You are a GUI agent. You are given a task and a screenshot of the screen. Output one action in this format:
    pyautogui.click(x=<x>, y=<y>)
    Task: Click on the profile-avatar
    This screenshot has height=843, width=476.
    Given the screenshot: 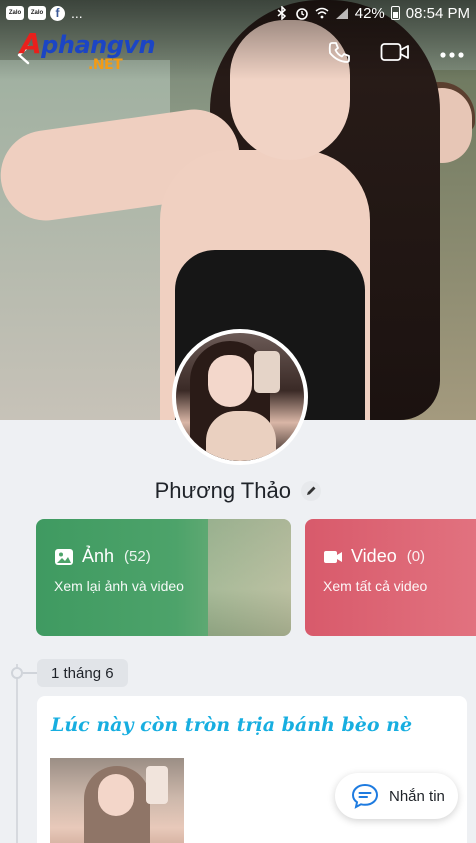 What is the action you would take?
    pyautogui.click(x=240, y=397)
    